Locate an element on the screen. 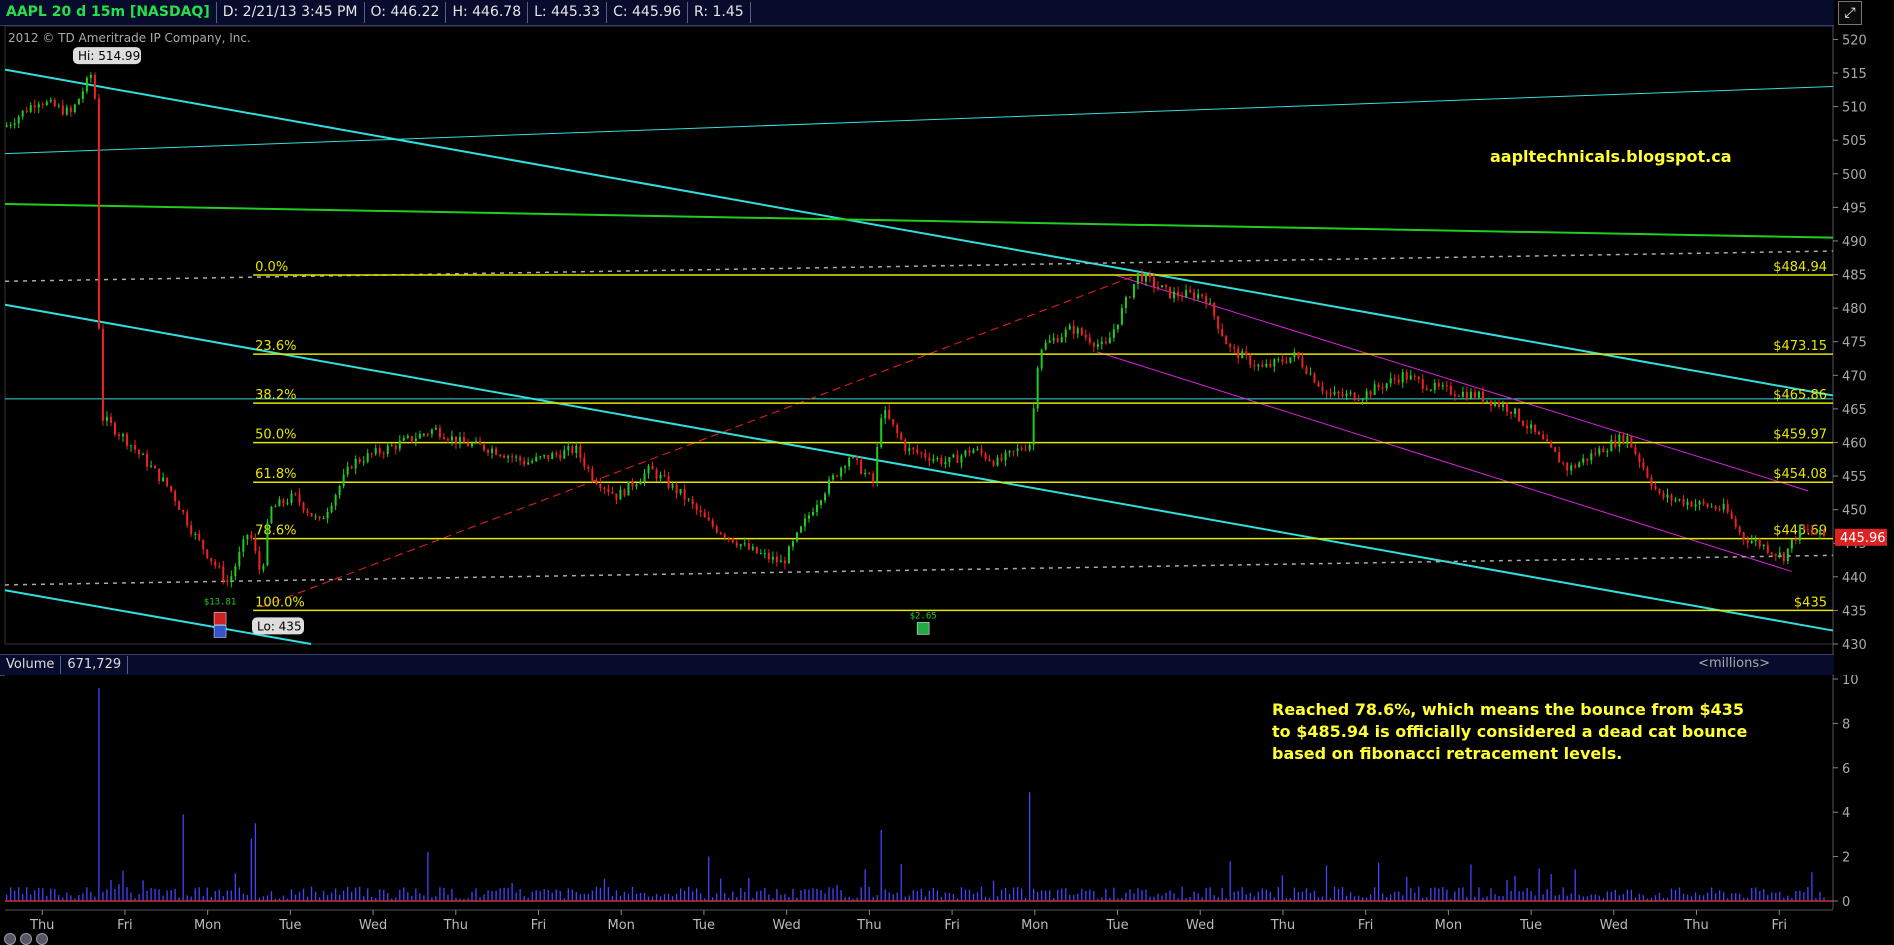 Image resolution: width=1894 pixels, height=945 pixels. y-tick-label: 505 is located at coordinates (1854, 141).